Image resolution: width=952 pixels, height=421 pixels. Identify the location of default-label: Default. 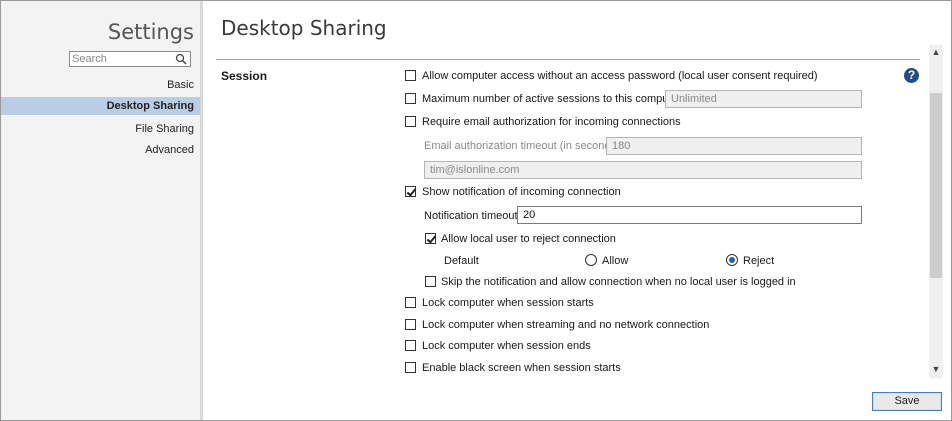
(461, 261).